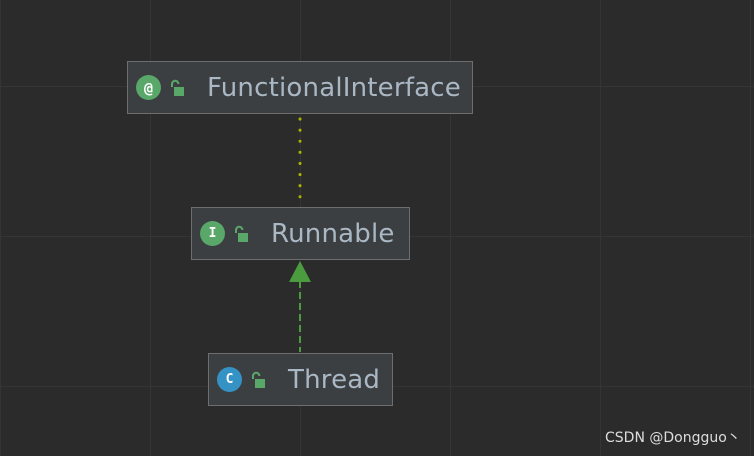  What do you see at coordinates (212, 233) in the screenshot?
I see `interface-icon: I` at bounding box center [212, 233].